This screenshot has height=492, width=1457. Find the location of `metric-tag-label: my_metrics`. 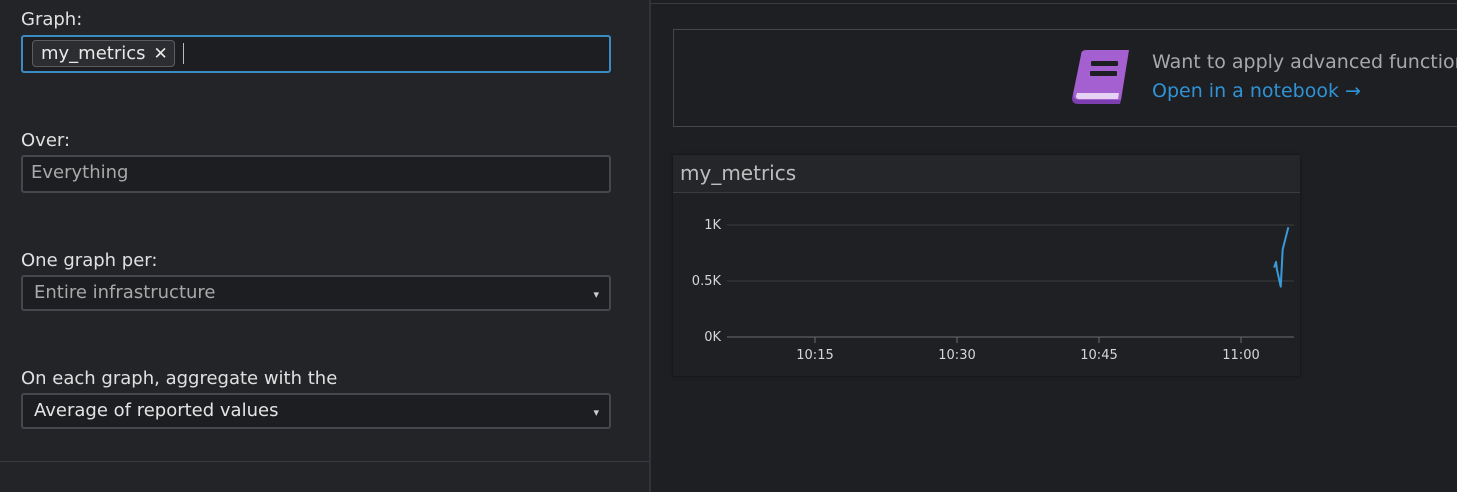

metric-tag-label: my_metrics is located at coordinates (93, 53).